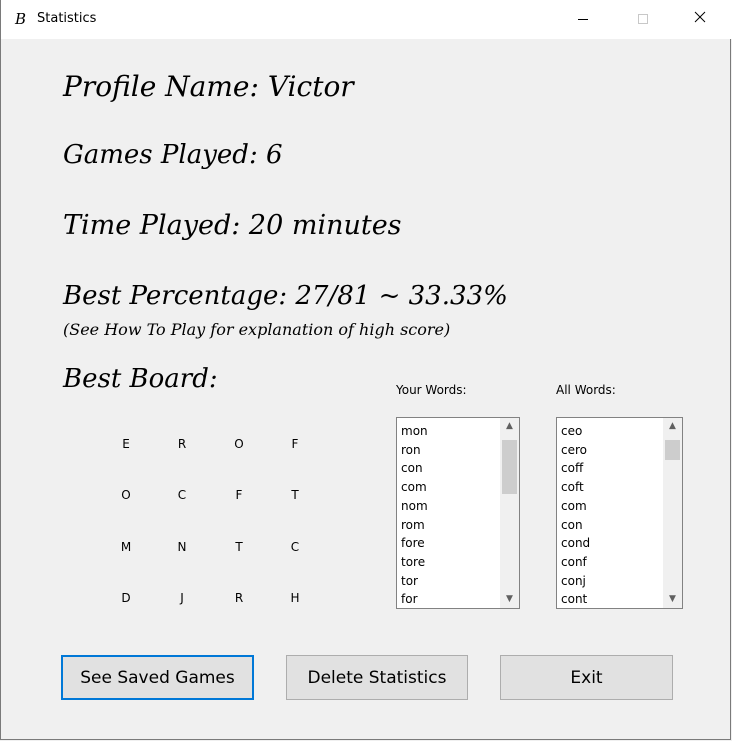 Image resolution: width=732 pixels, height=741 pixels. I want to click on your-words-scrollbar: ▲ ▼, so click(509, 513).